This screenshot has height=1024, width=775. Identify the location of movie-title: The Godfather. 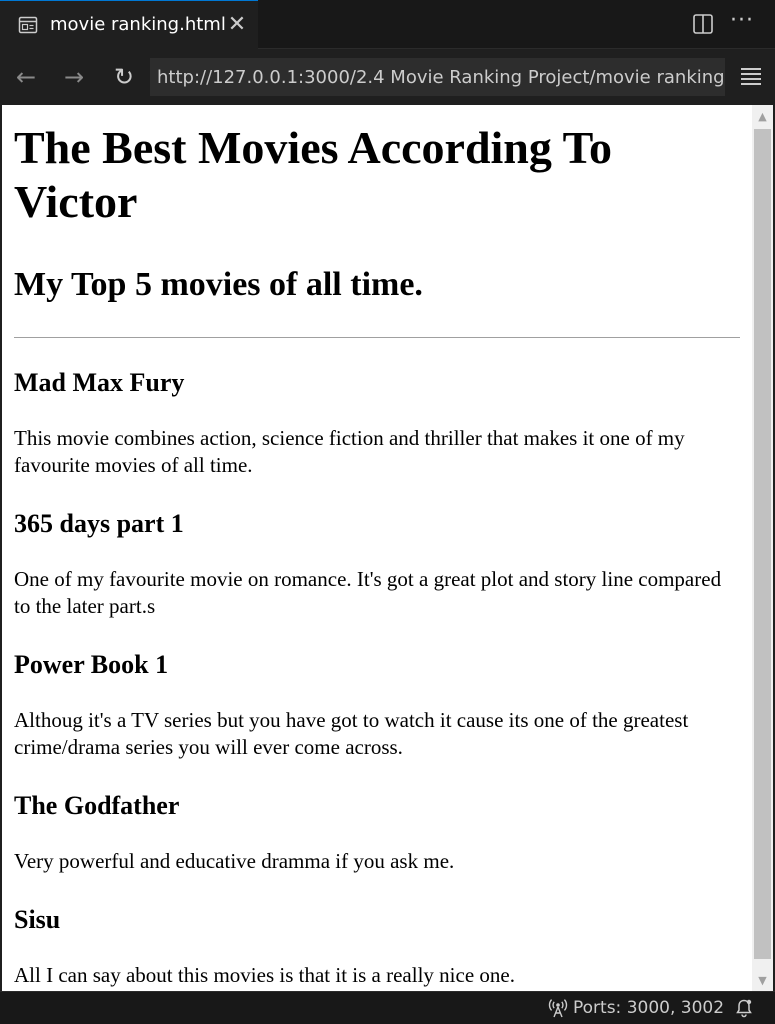
(97, 805).